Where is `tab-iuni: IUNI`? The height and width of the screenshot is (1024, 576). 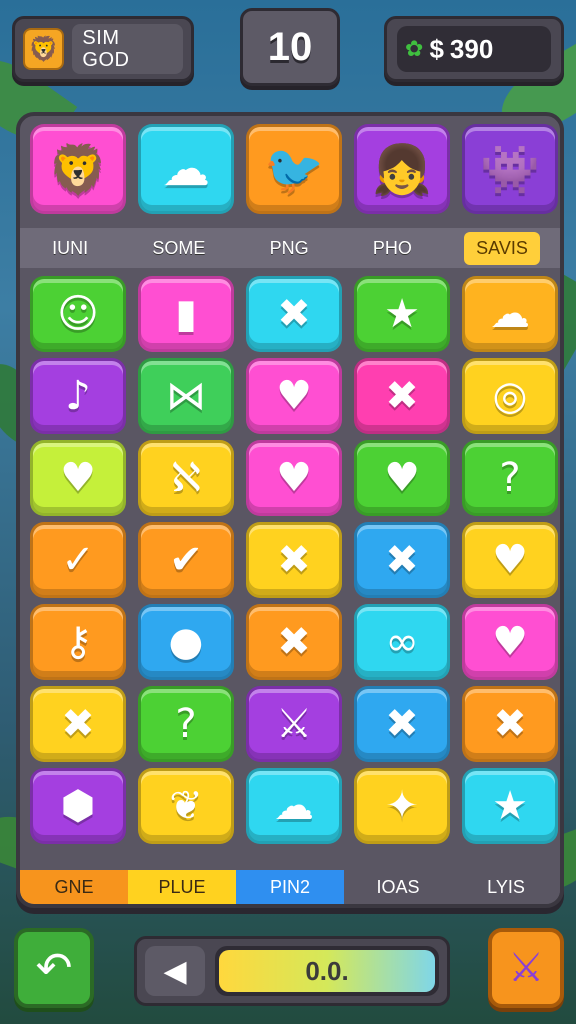 tab-iuni: IUNI is located at coordinates (70, 248).